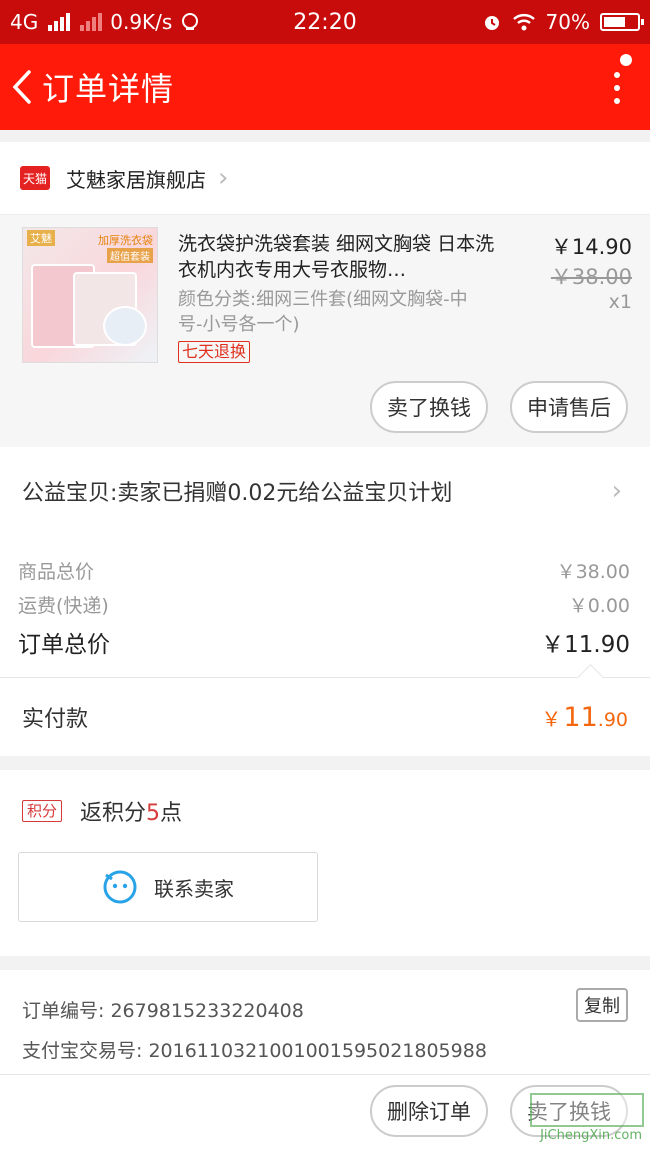 Image resolution: width=650 pixels, height=1155 pixels. What do you see at coordinates (617, 88) in the screenshot?
I see `more-menu-icon` at bounding box center [617, 88].